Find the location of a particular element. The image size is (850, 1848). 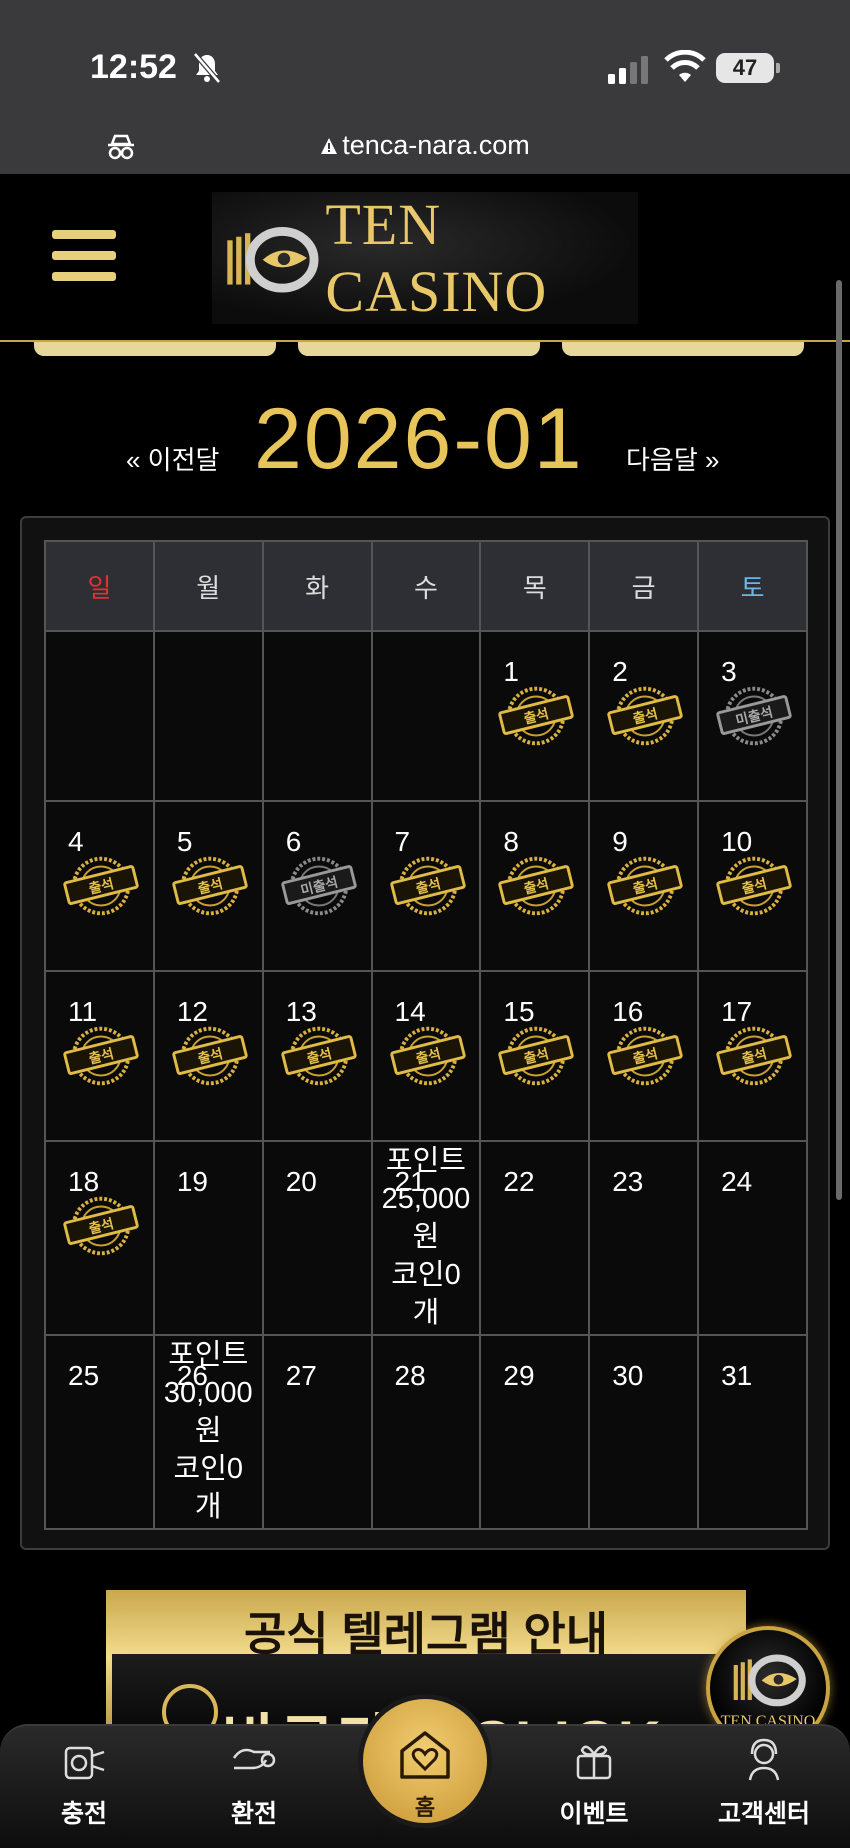

weekday-sun: 일 is located at coordinates (99, 586).